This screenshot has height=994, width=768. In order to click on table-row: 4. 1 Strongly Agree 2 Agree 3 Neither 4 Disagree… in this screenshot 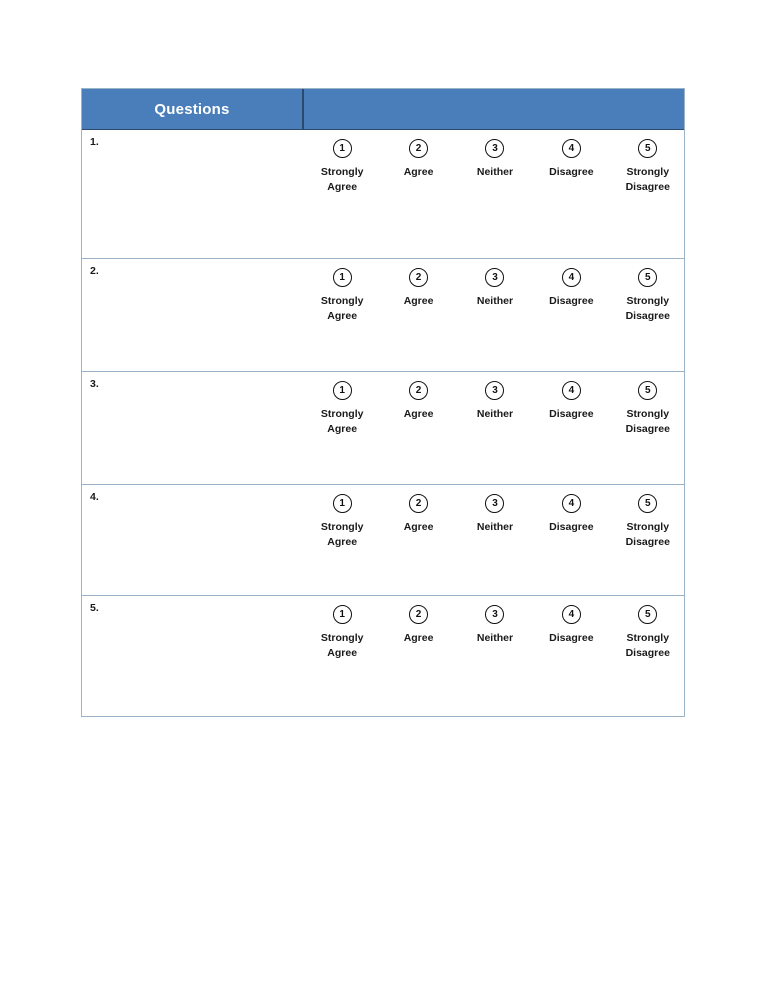, I will do `click(383, 539)`.